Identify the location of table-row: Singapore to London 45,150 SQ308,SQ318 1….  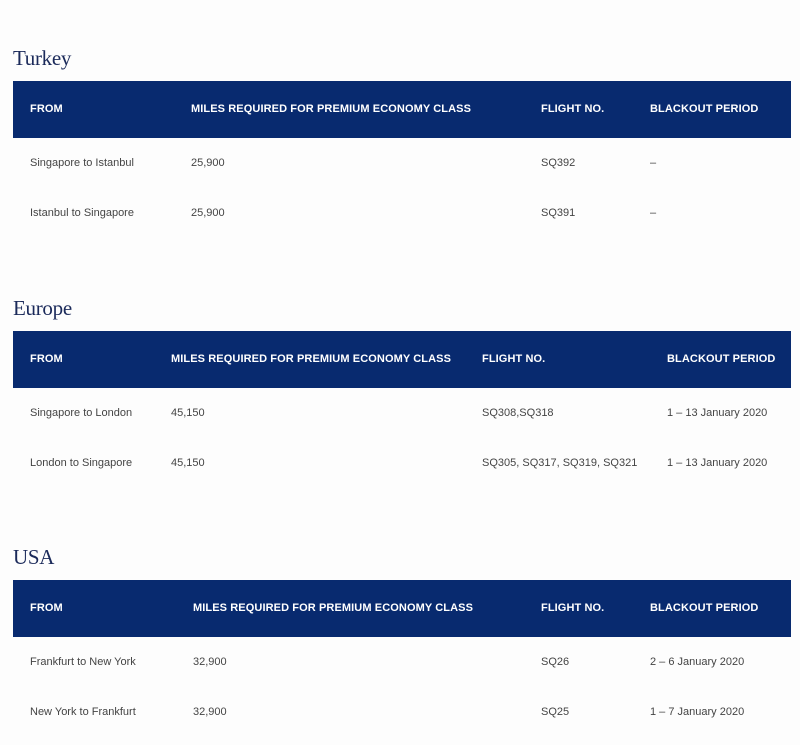
(402, 413).